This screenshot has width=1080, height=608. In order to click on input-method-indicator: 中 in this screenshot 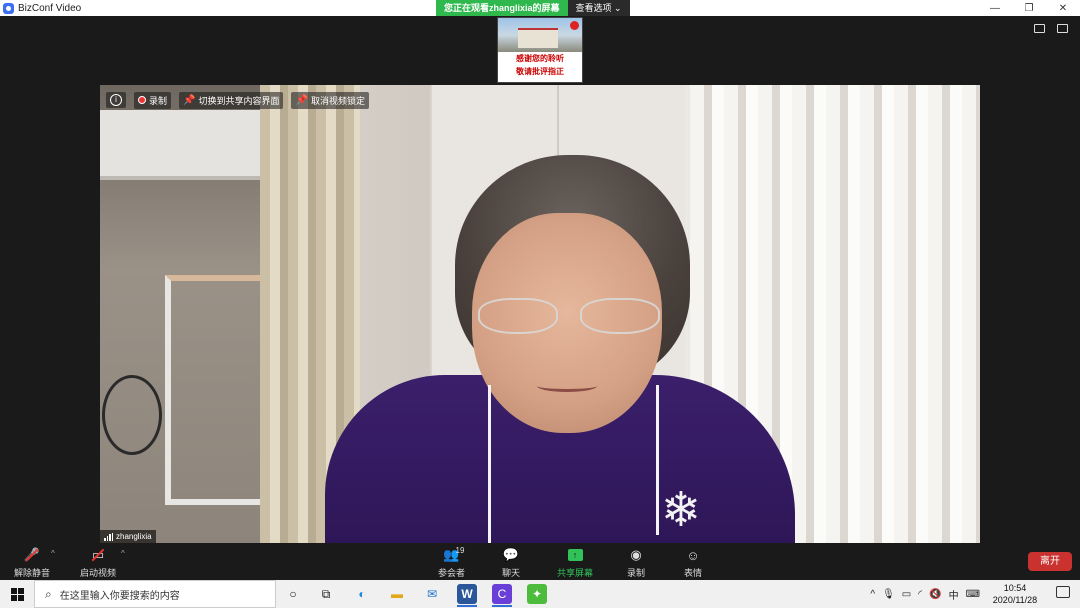, I will do `click(954, 594)`.